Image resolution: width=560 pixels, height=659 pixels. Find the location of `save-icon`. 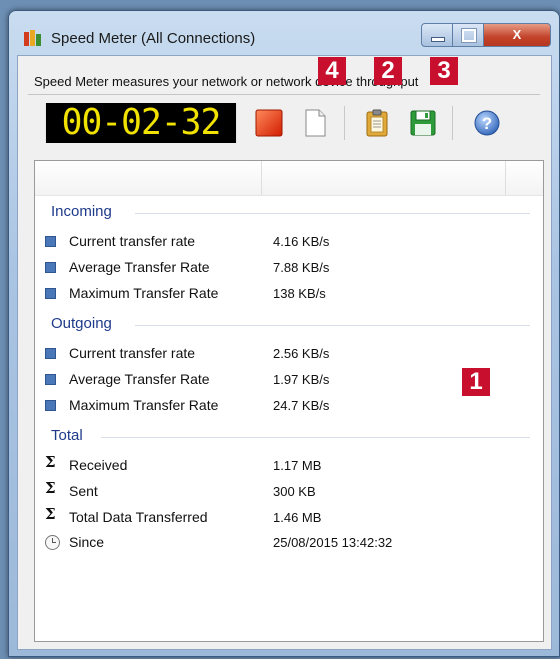

save-icon is located at coordinates (423, 123).